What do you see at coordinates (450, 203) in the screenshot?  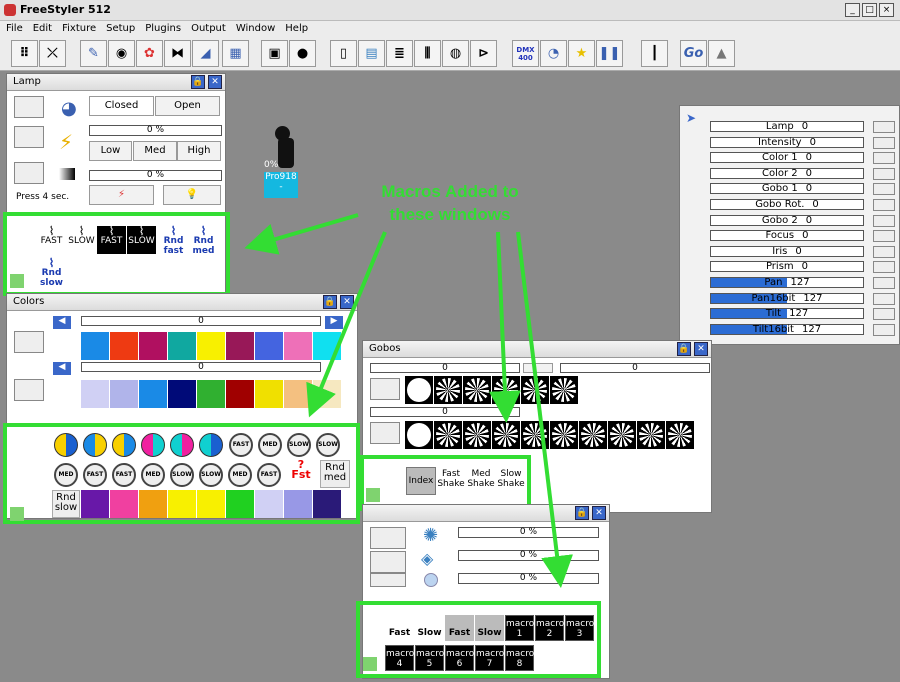 I see `annotation-text: Macros Added to these windows` at bounding box center [450, 203].